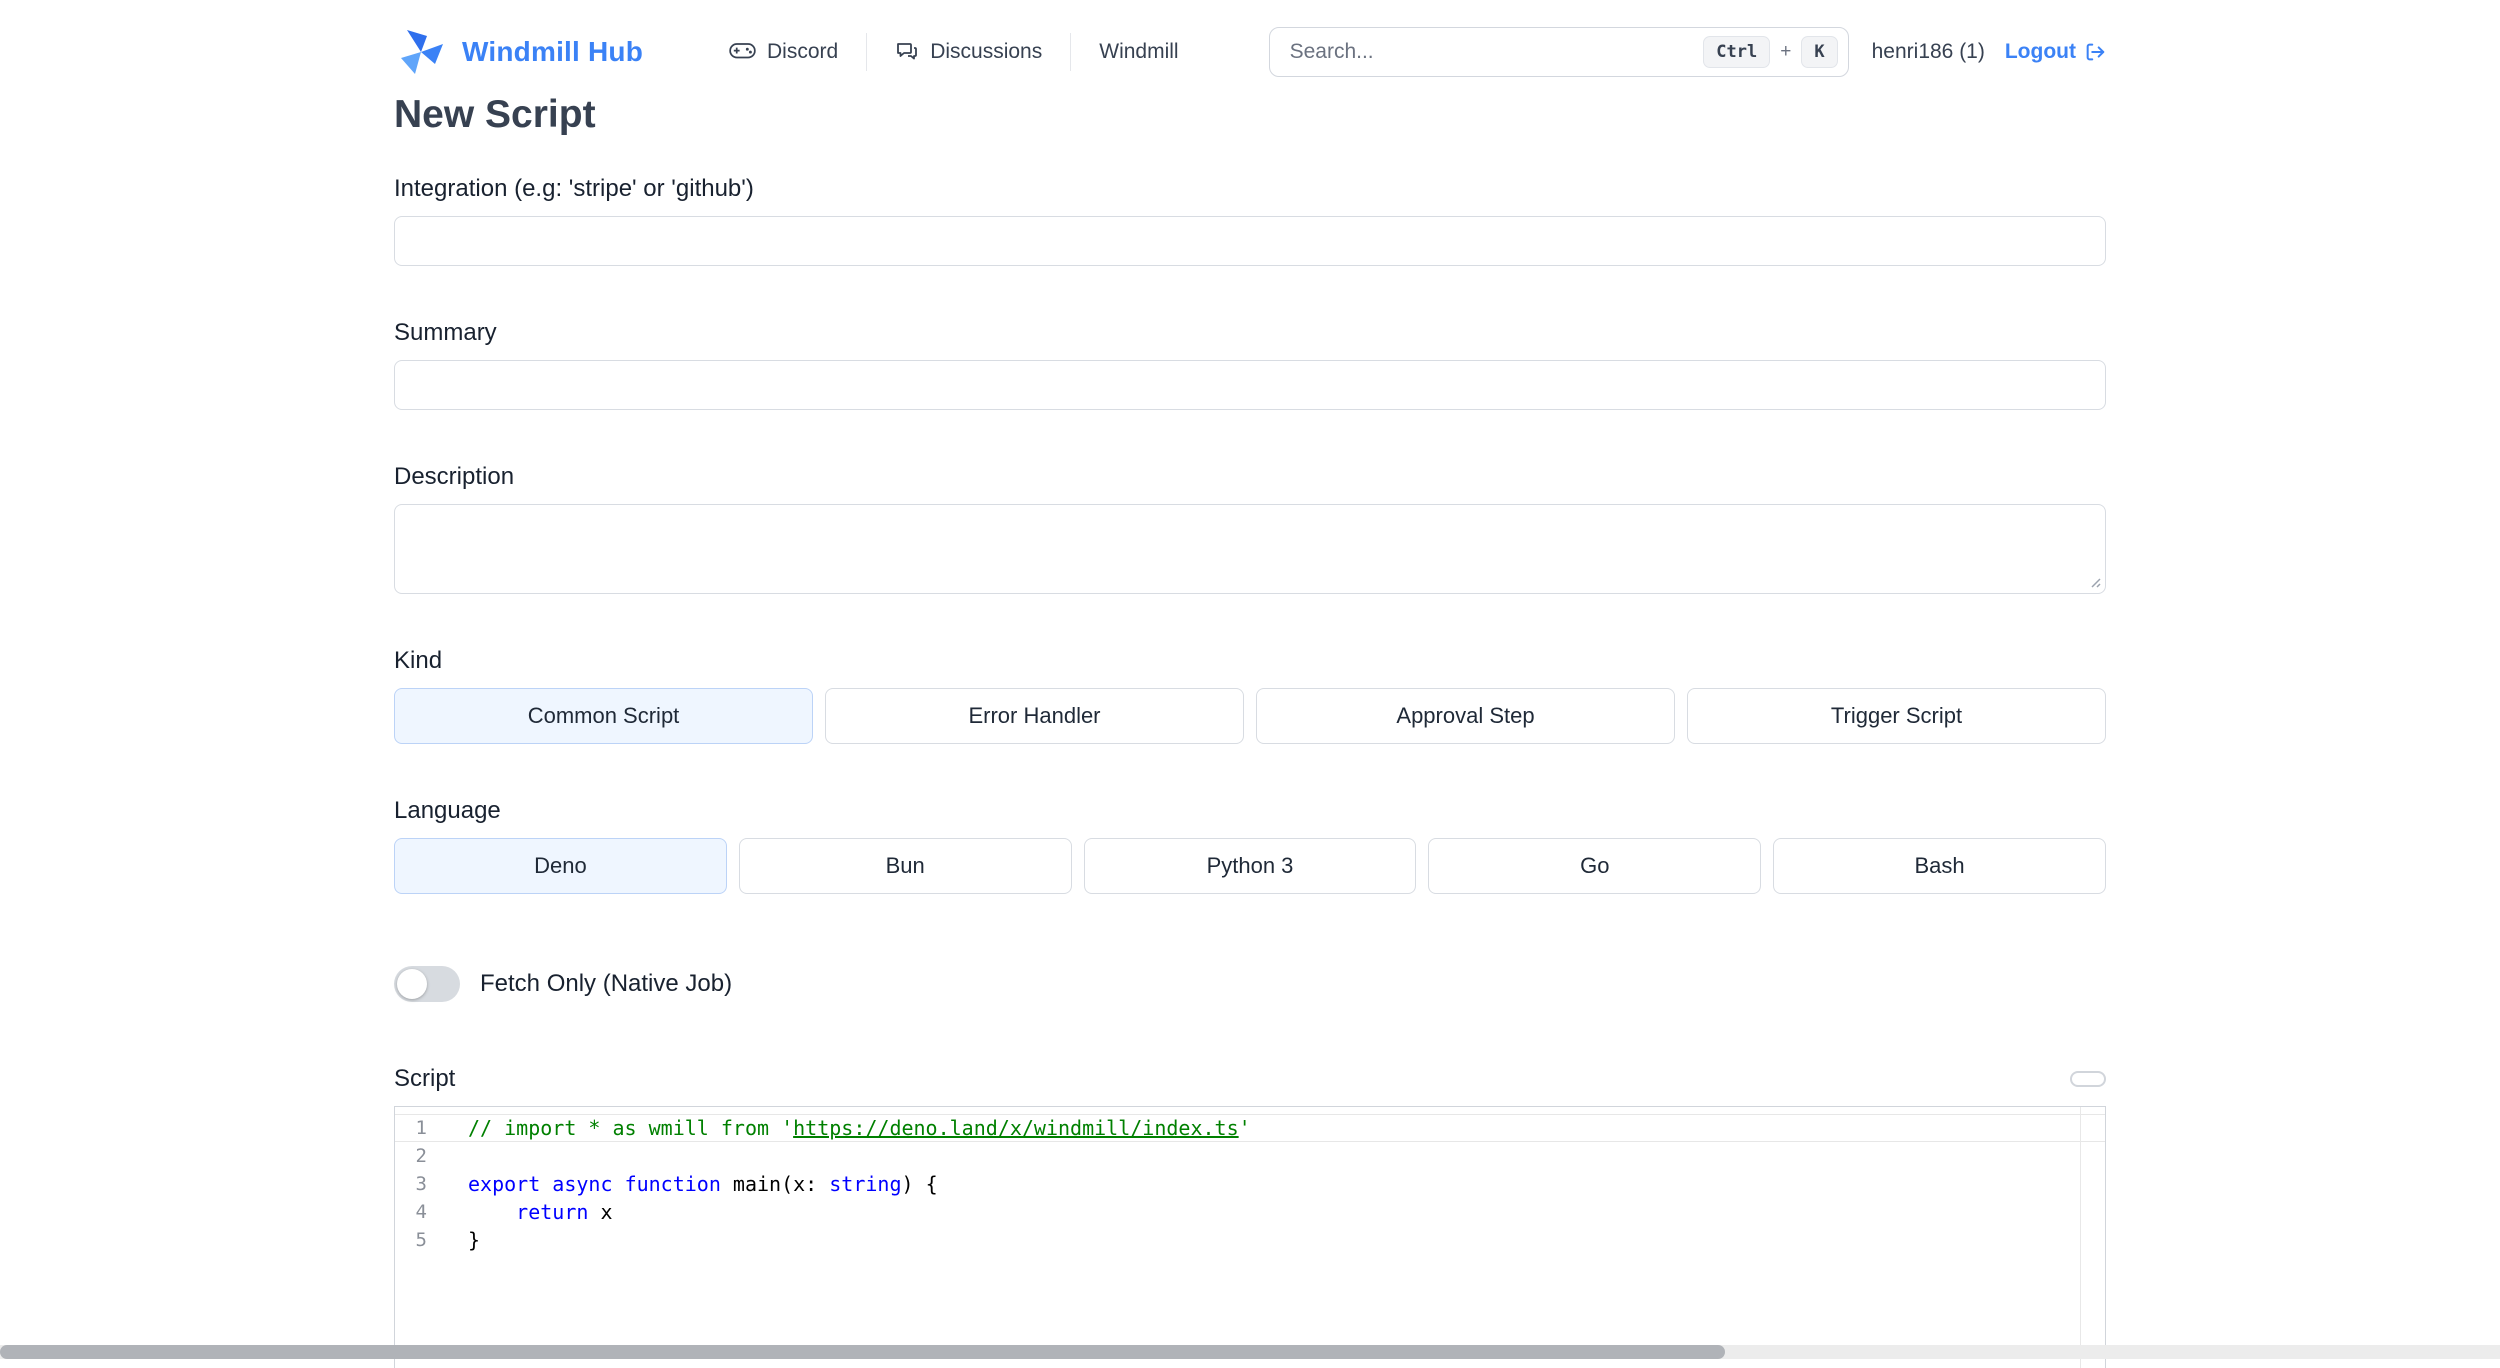 This screenshot has width=2500, height=1368. Describe the element at coordinates (1250, 984) in the screenshot. I see `fetch-only-row: Fetch Only (Native Job)` at that location.